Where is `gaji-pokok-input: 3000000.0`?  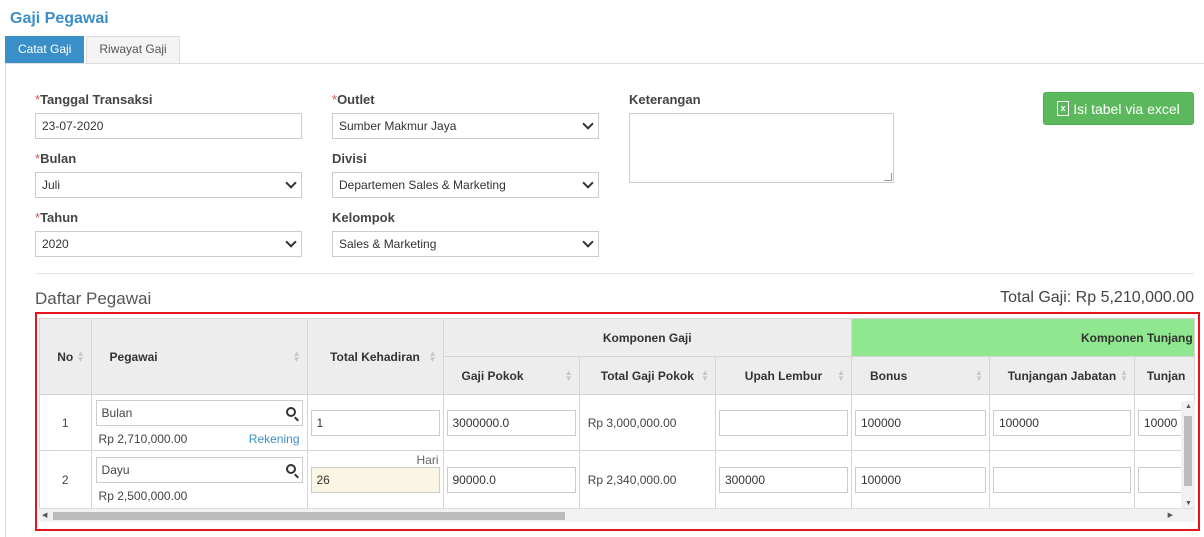 gaji-pokok-input: 3000000.0 is located at coordinates (511, 422).